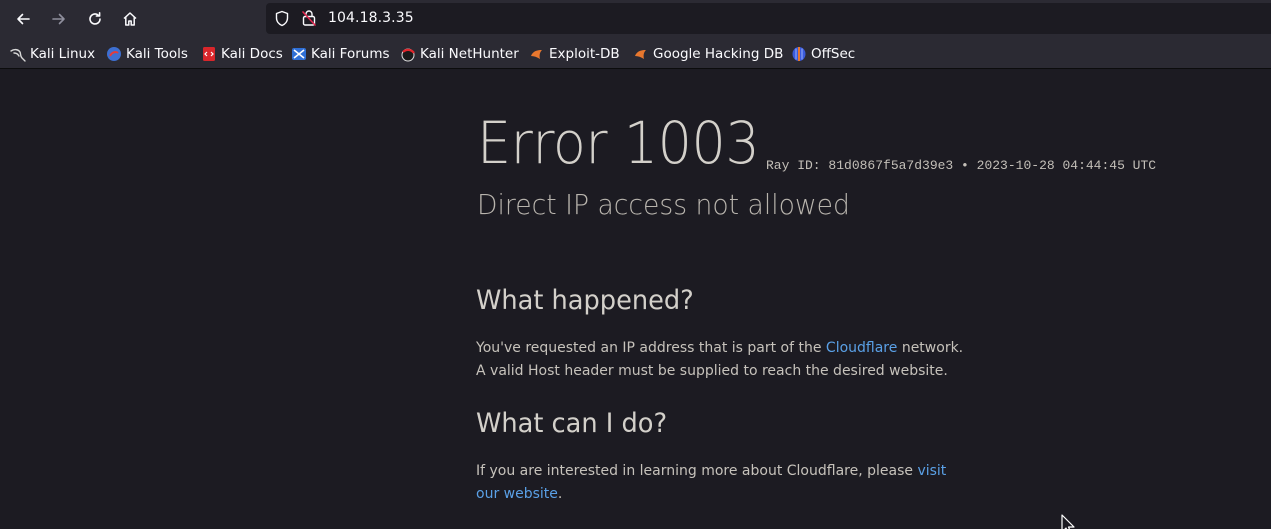  I want to click on bookmark-google-hacking-db: Google Hacking DB, so click(708, 54).